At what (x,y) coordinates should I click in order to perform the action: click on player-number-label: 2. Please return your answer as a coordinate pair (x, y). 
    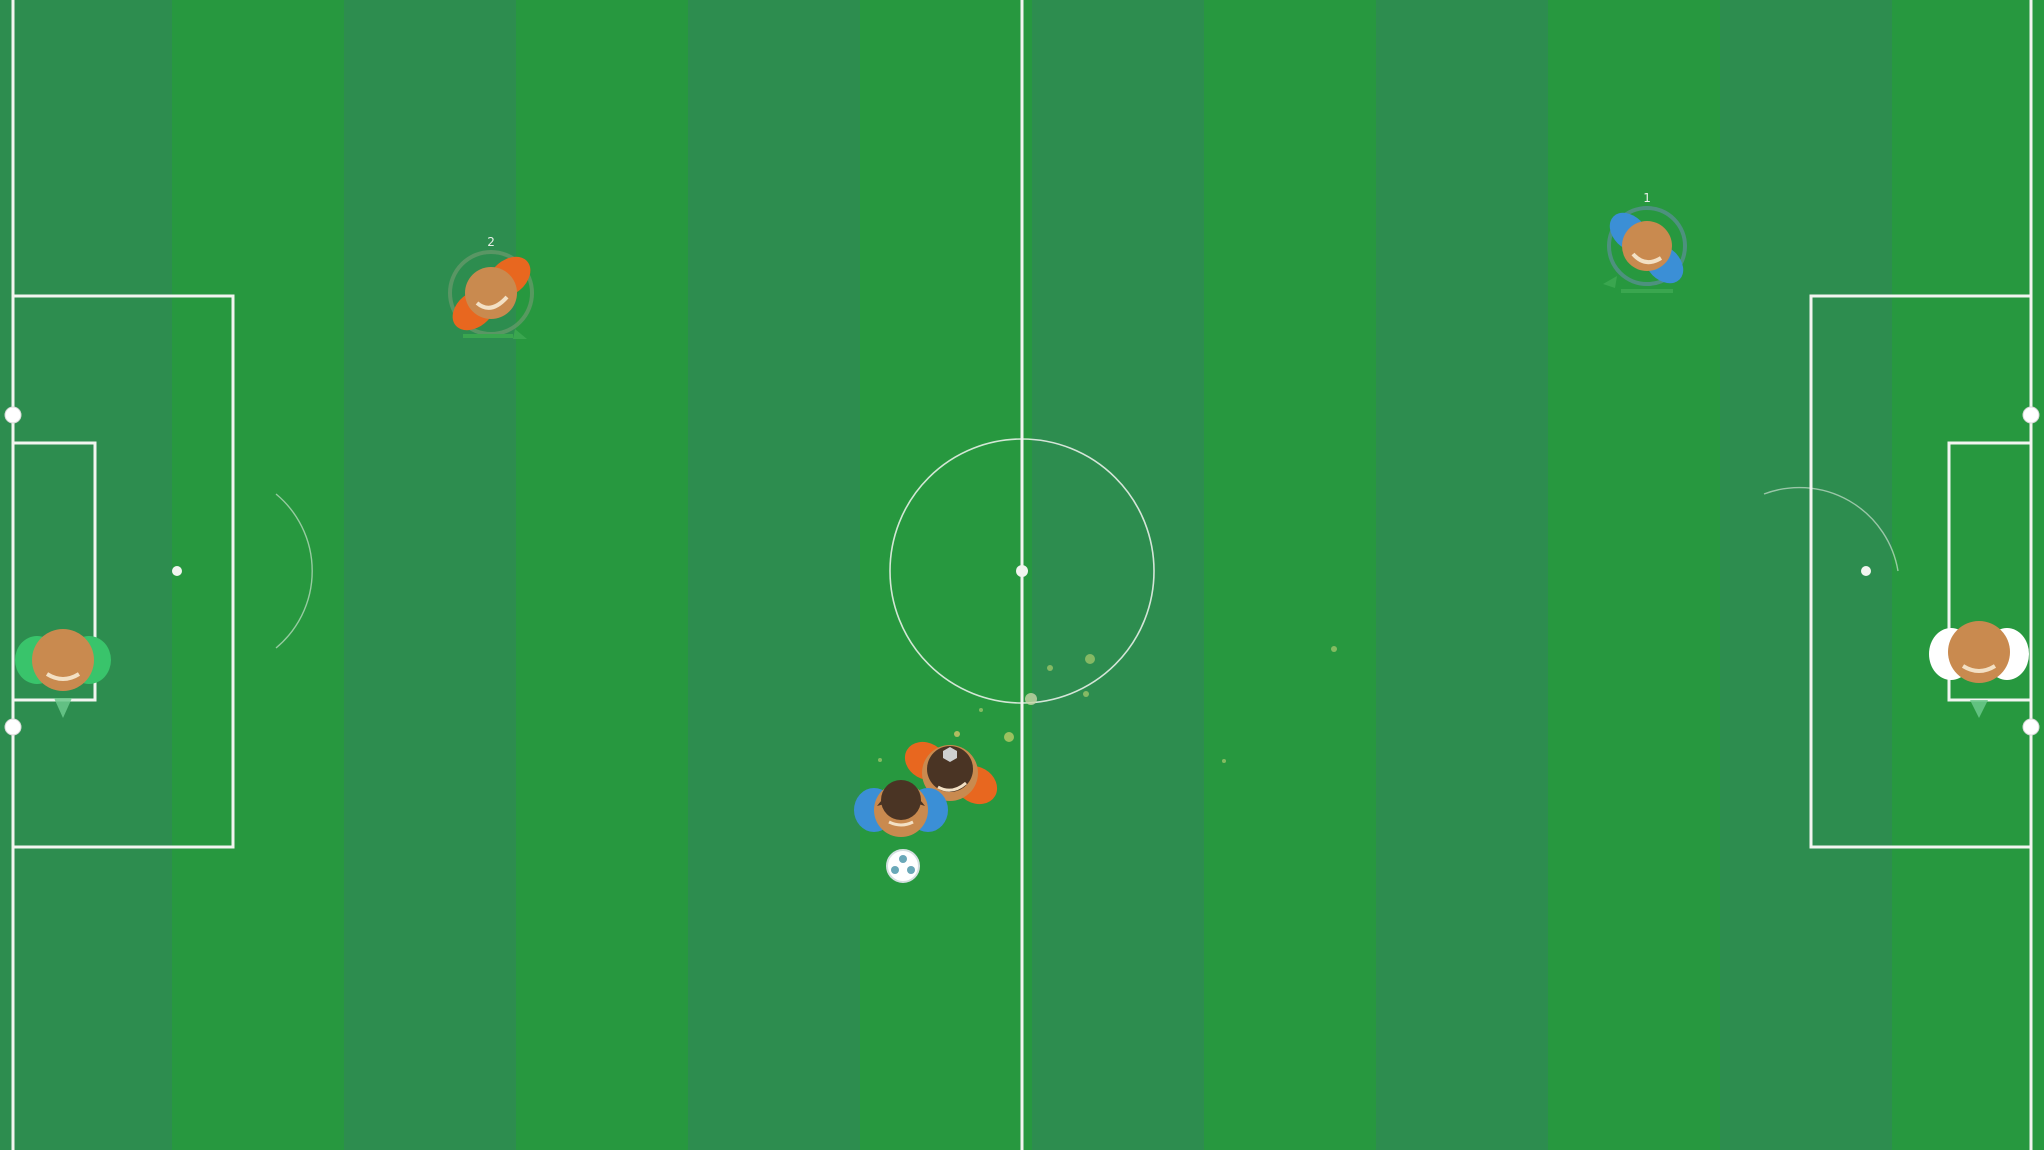
    Looking at the image, I should click on (491, 242).